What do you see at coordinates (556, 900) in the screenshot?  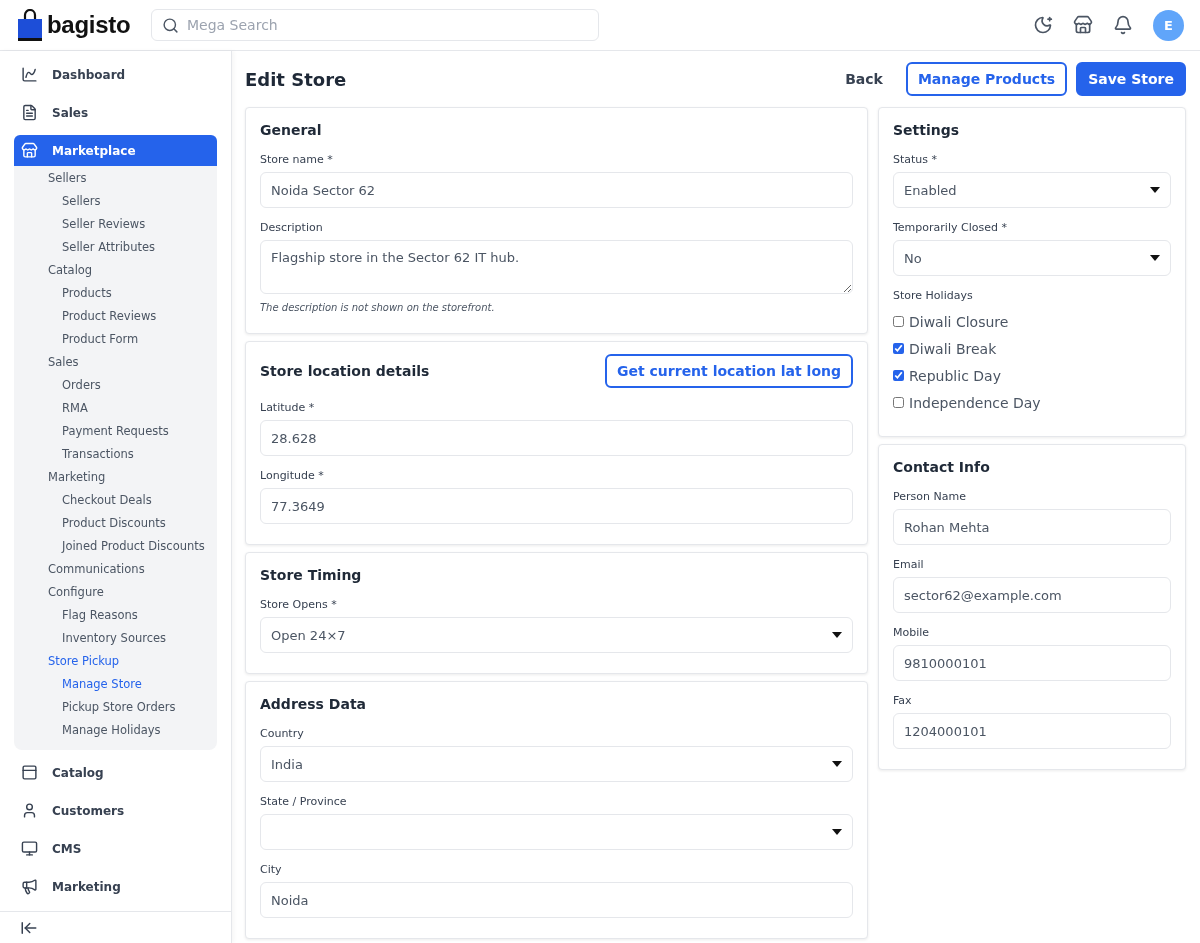 I see `input-field: Noida` at bounding box center [556, 900].